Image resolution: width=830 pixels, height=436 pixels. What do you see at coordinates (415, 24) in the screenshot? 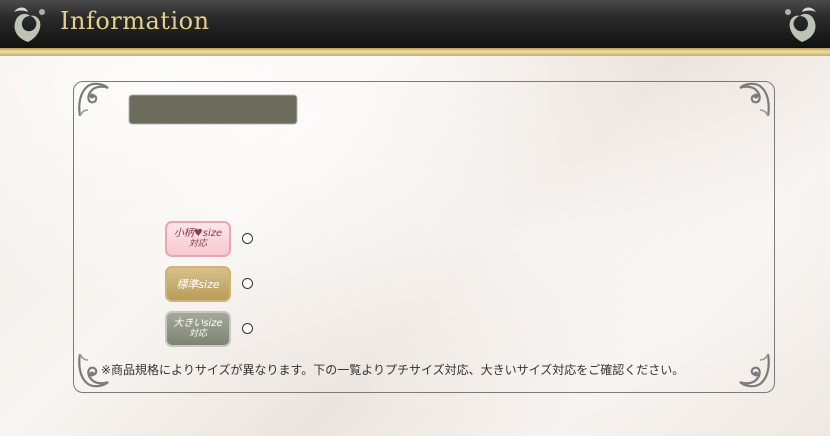
I see `header-bar: Information` at bounding box center [415, 24].